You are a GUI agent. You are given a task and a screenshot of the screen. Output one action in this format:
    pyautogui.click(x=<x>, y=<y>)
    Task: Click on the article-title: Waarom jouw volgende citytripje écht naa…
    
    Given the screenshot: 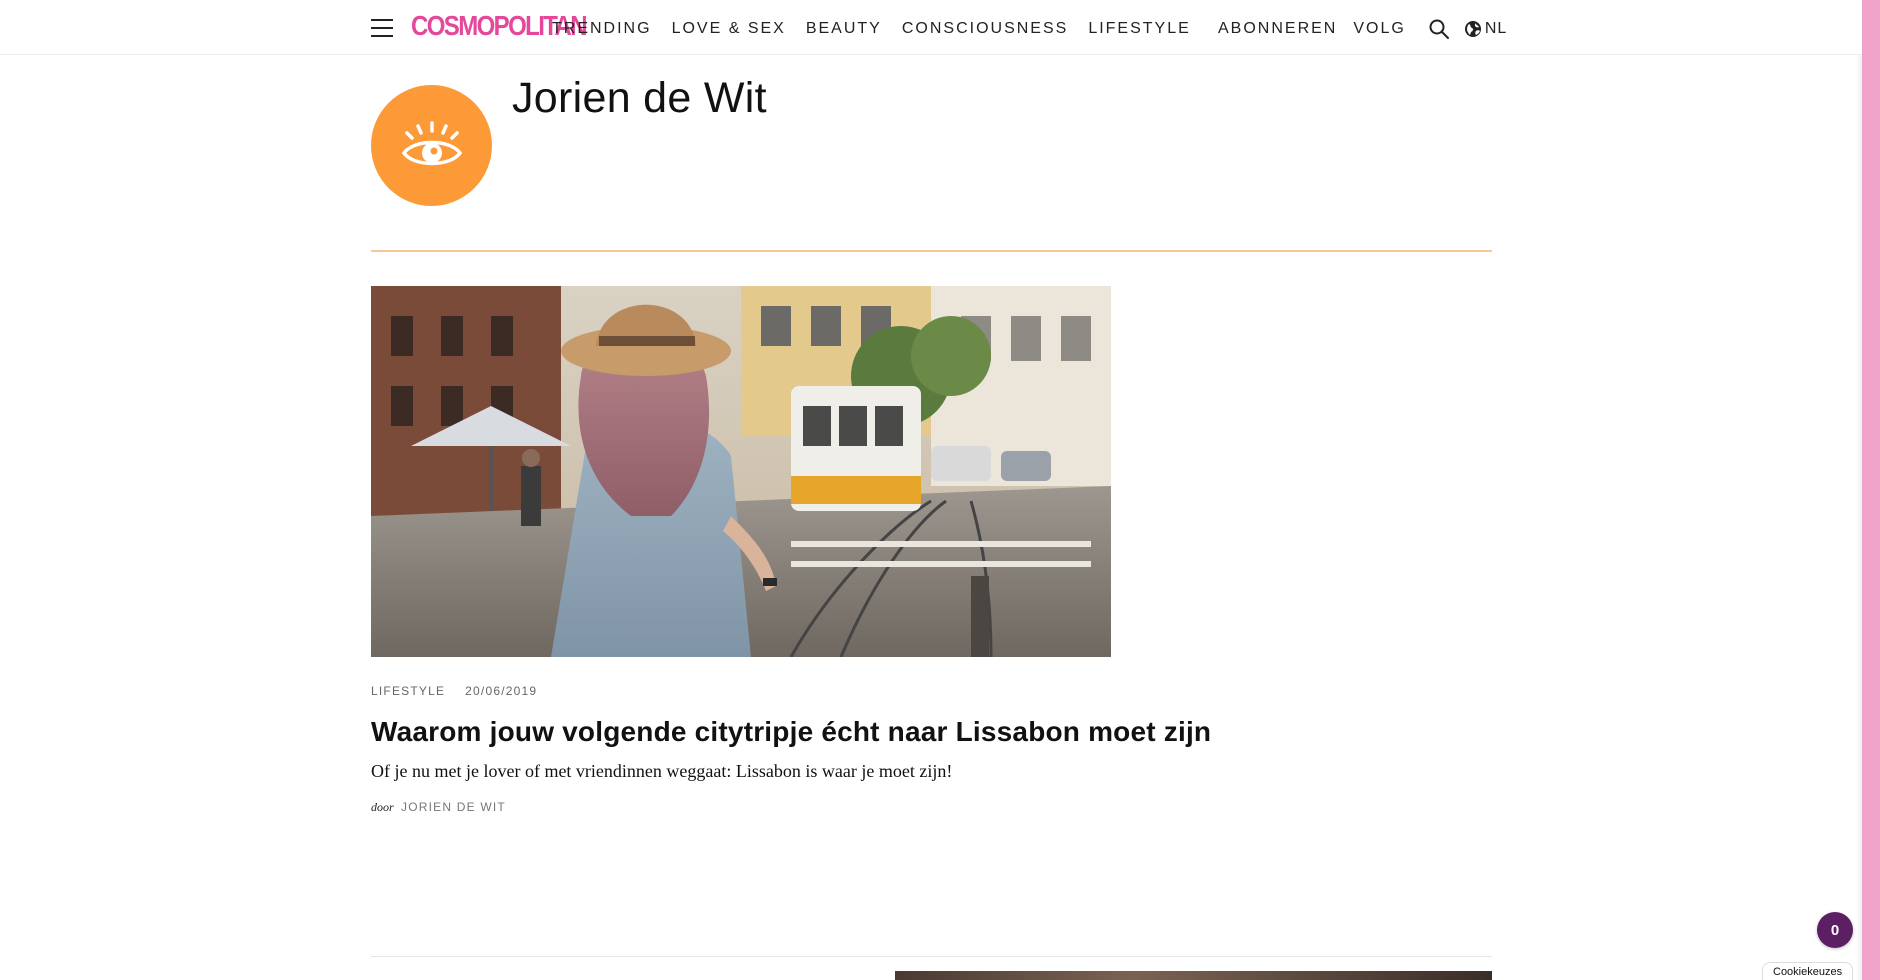 What is the action you would take?
    pyautogui.click(x=791, y=732)
    